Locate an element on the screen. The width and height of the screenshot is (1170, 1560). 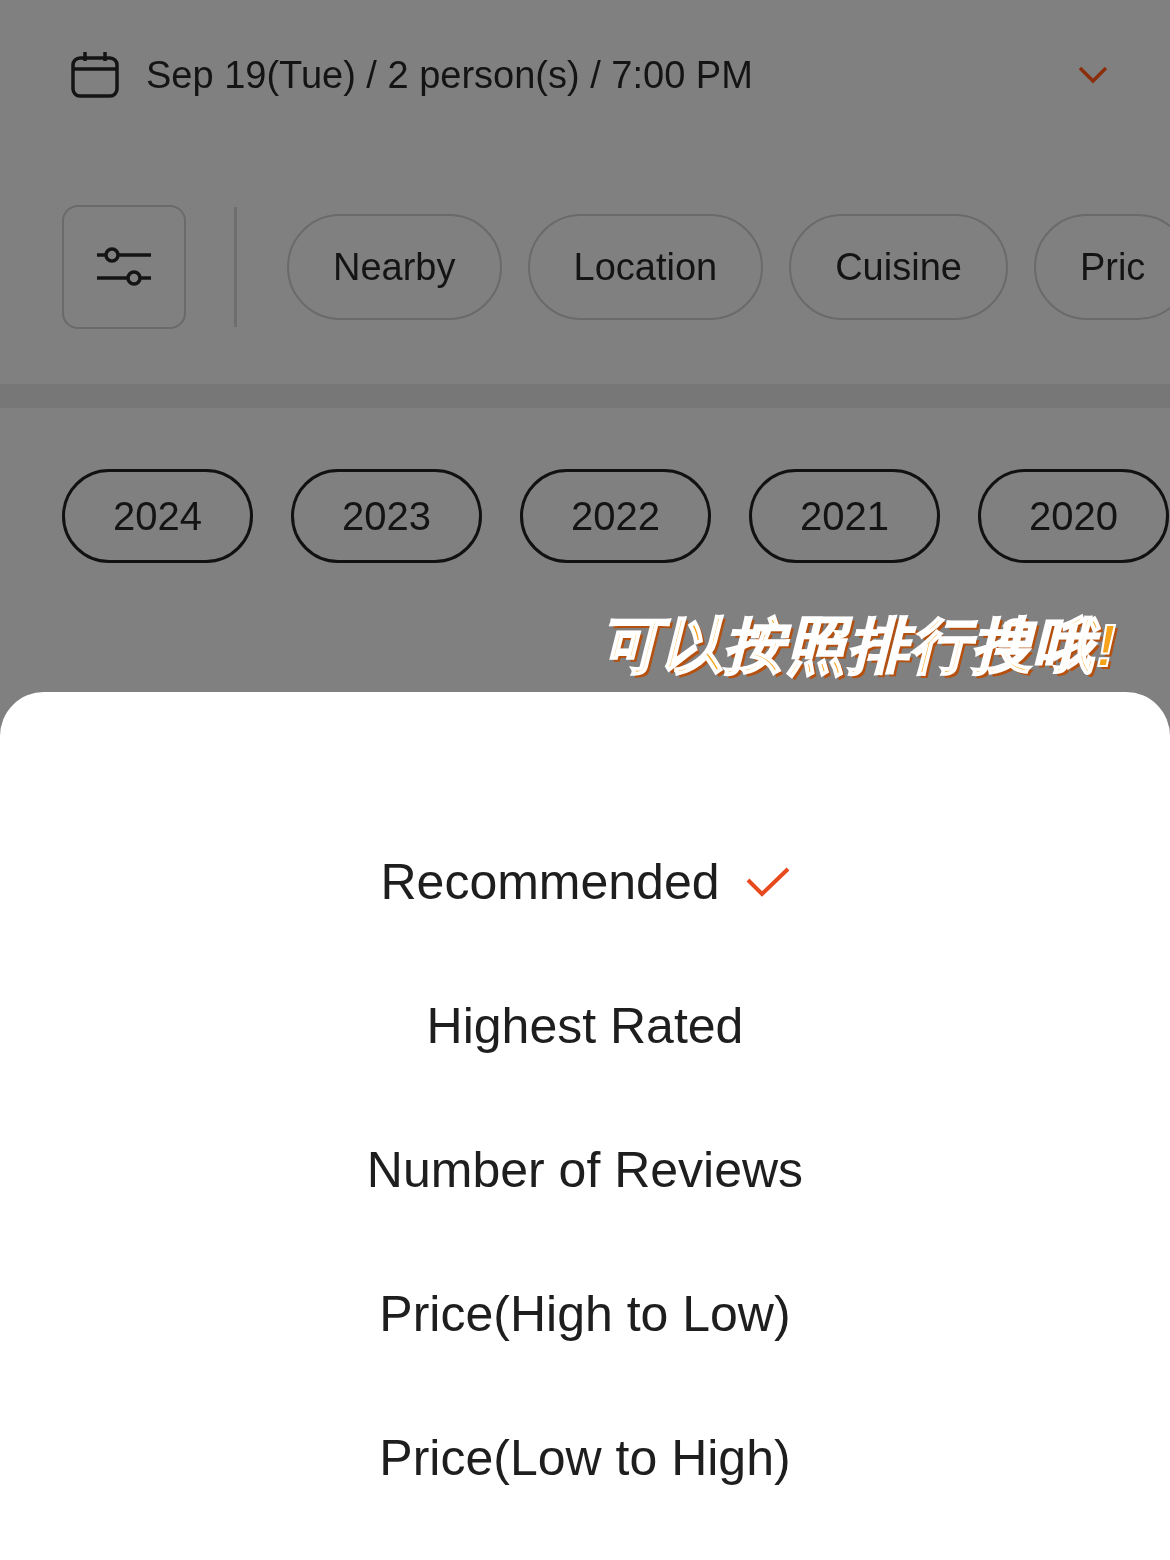
sort-option: Recommended is located at coordinates (585, 882).